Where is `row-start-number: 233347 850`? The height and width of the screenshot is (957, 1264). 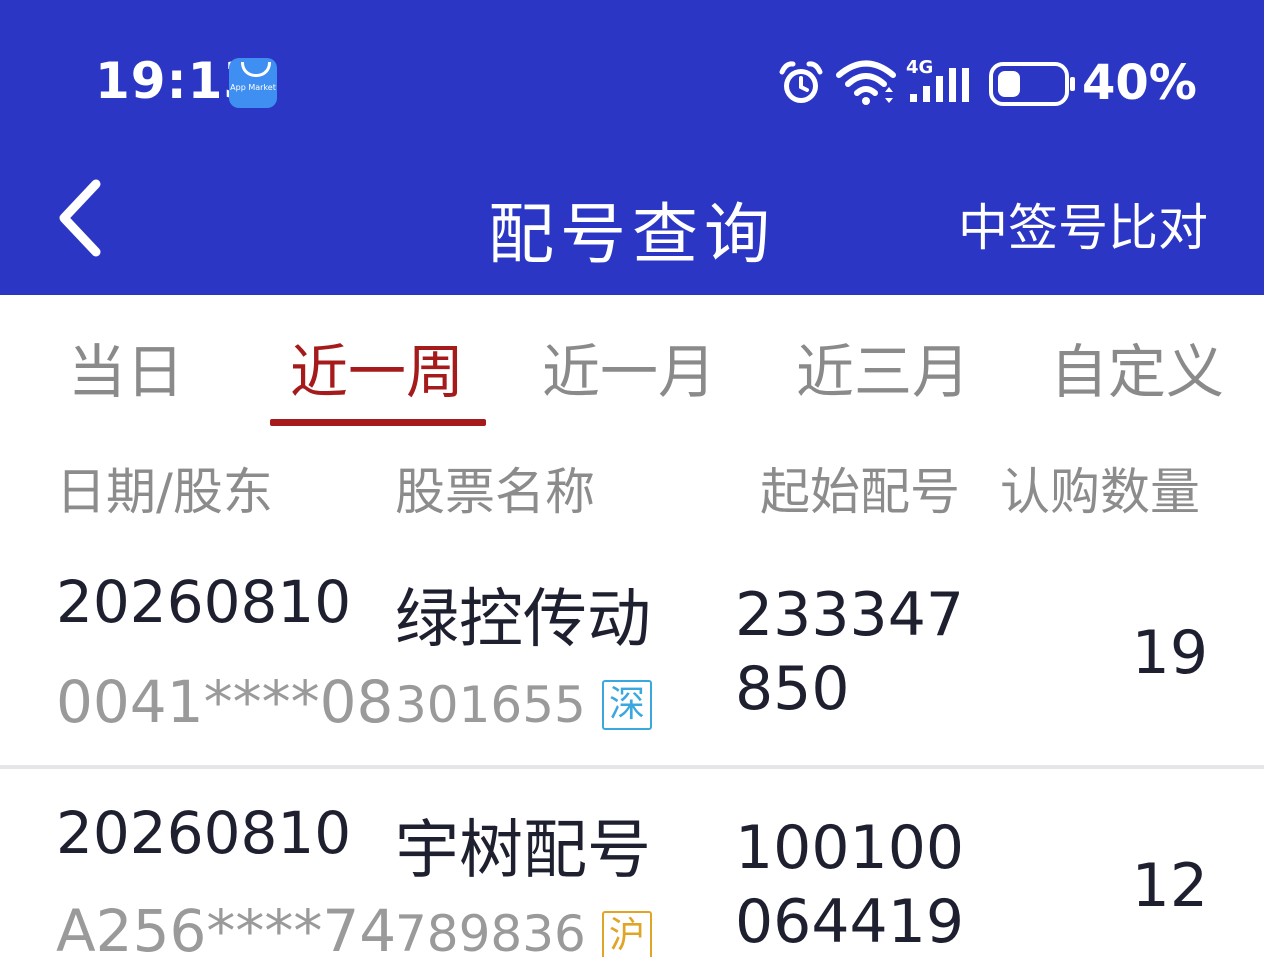
row-start-number: 233347 850 is located at coordinates (849, 652).